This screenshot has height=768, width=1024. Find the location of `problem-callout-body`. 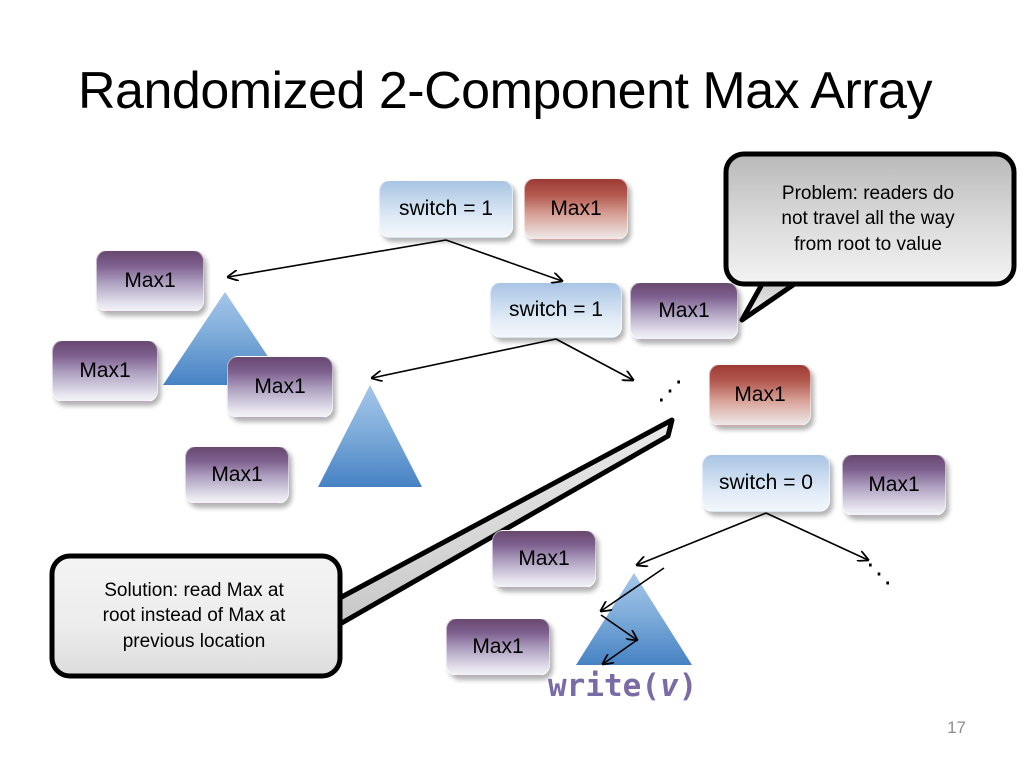

problem-callout-body is located at coordinates (870, 219).